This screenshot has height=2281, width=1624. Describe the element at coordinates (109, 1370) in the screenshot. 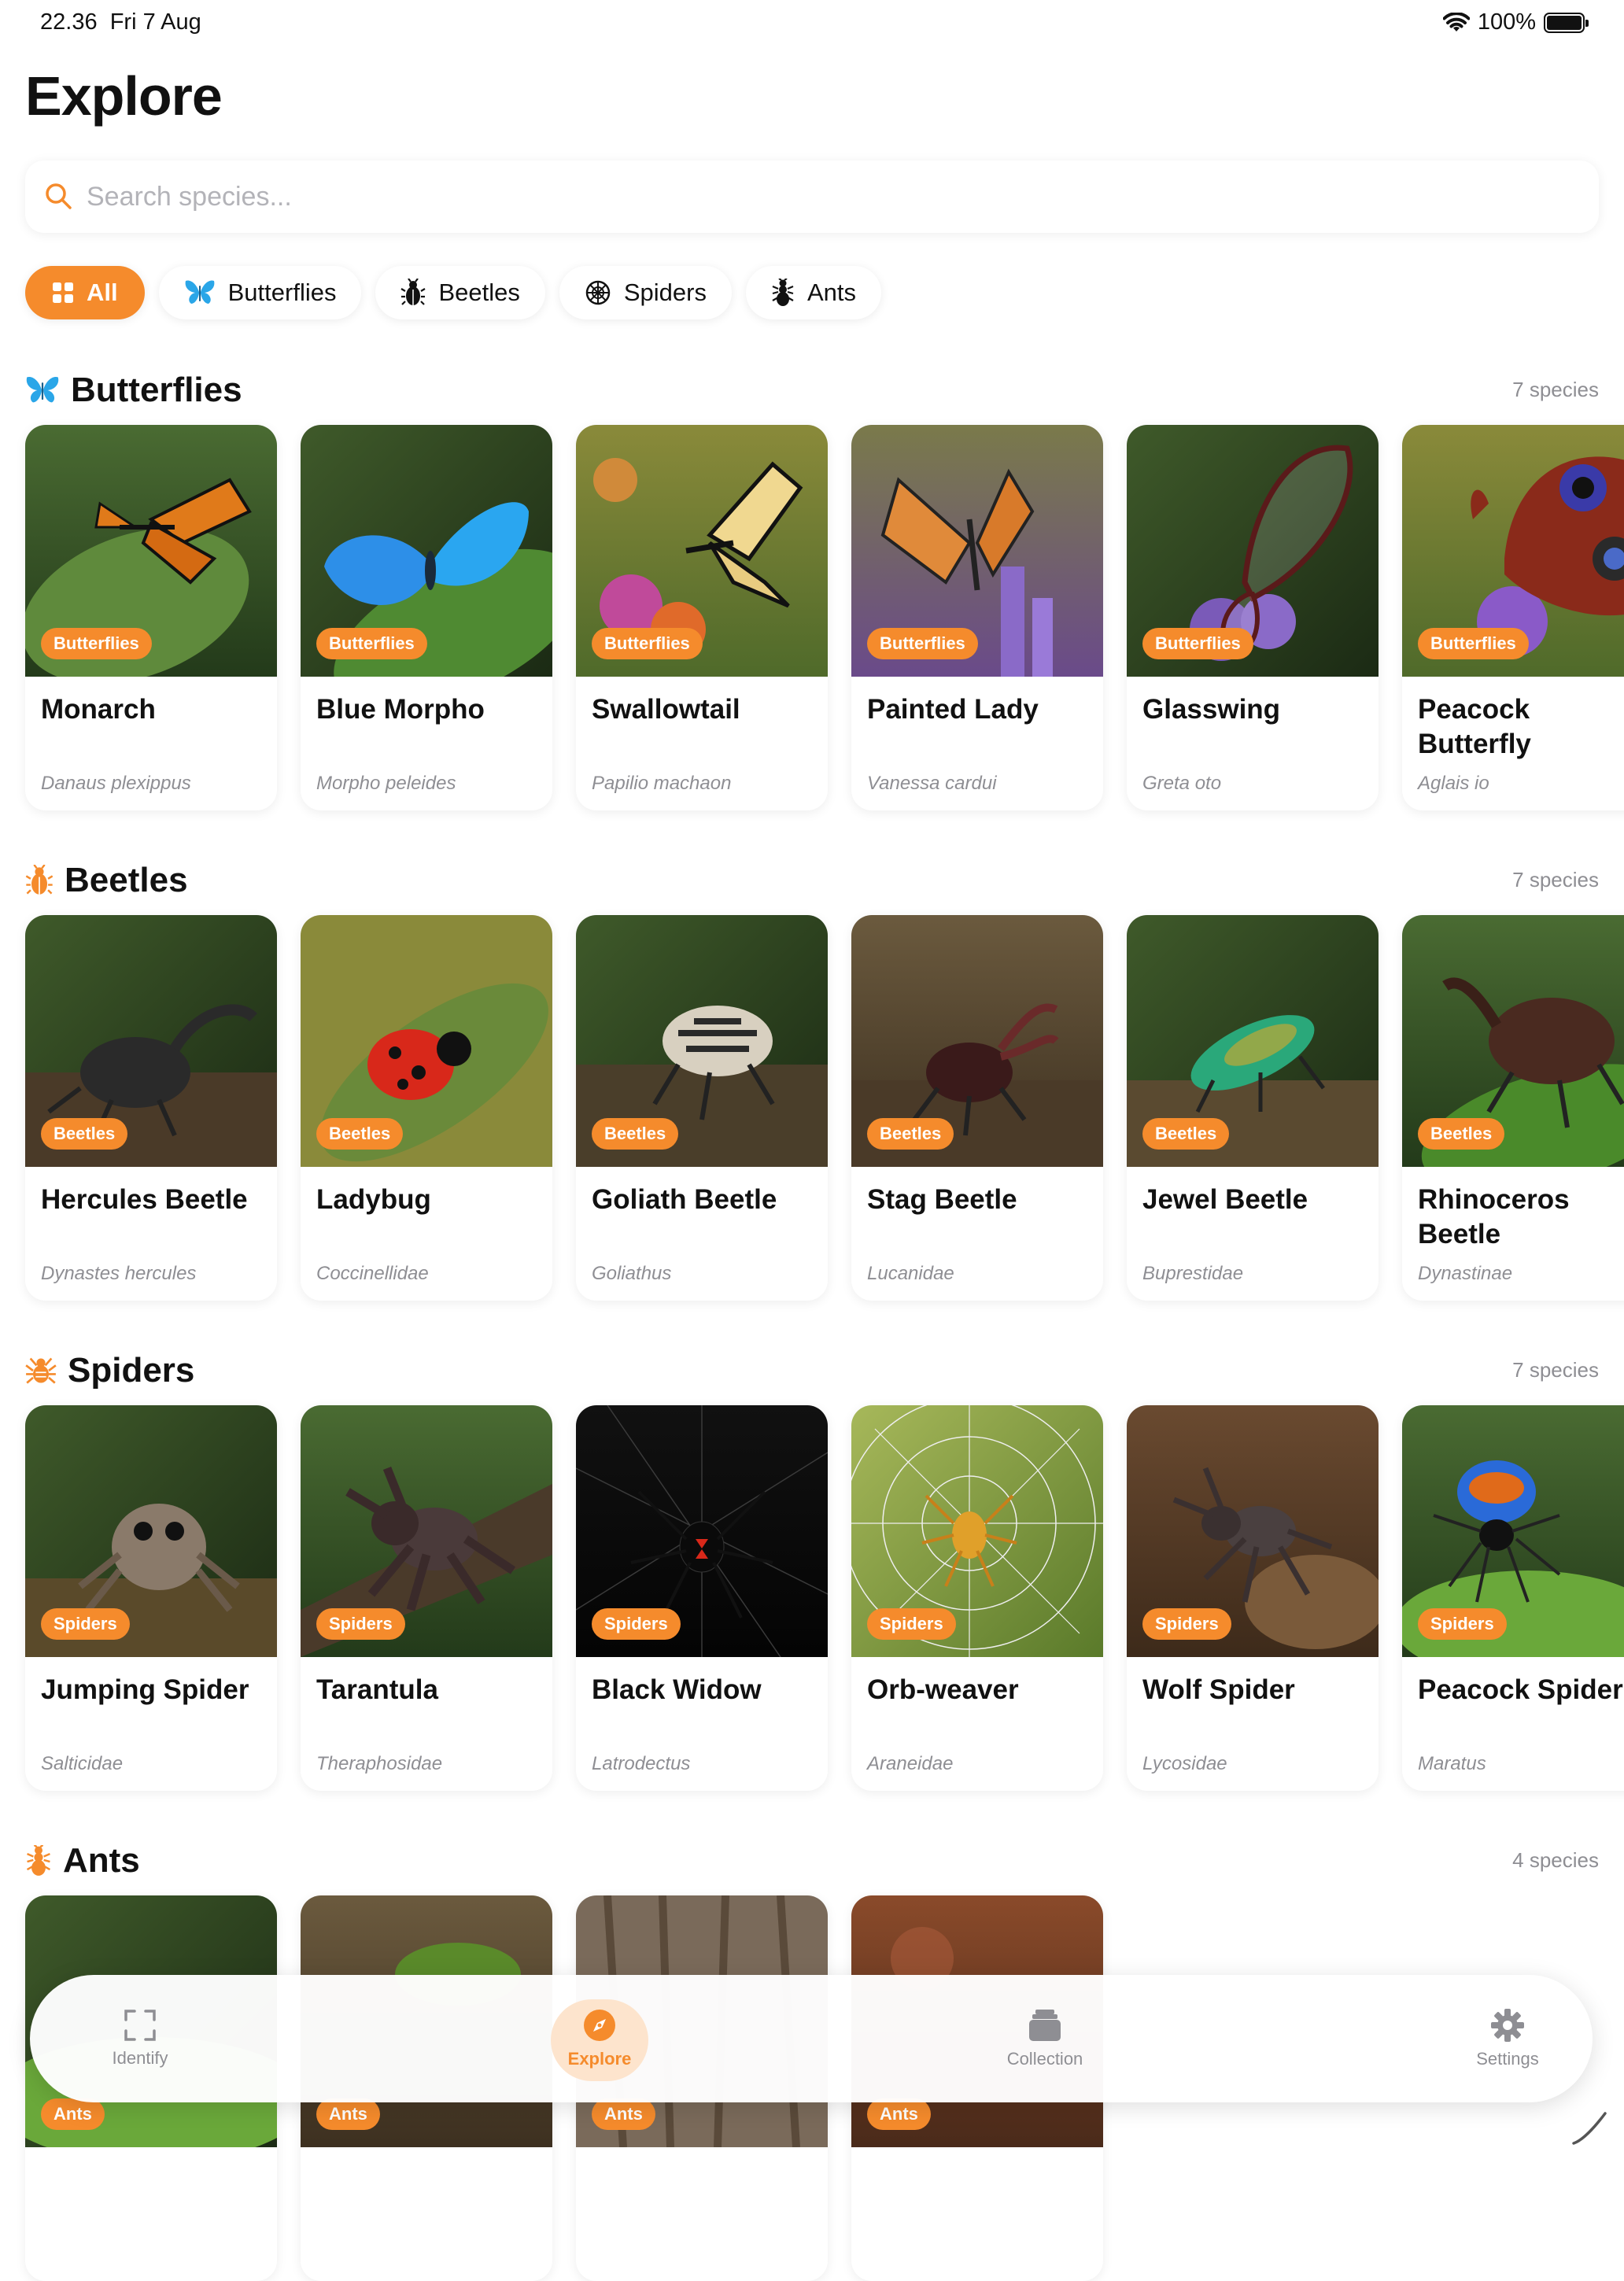

I see `section-header: Spiders` at that location.